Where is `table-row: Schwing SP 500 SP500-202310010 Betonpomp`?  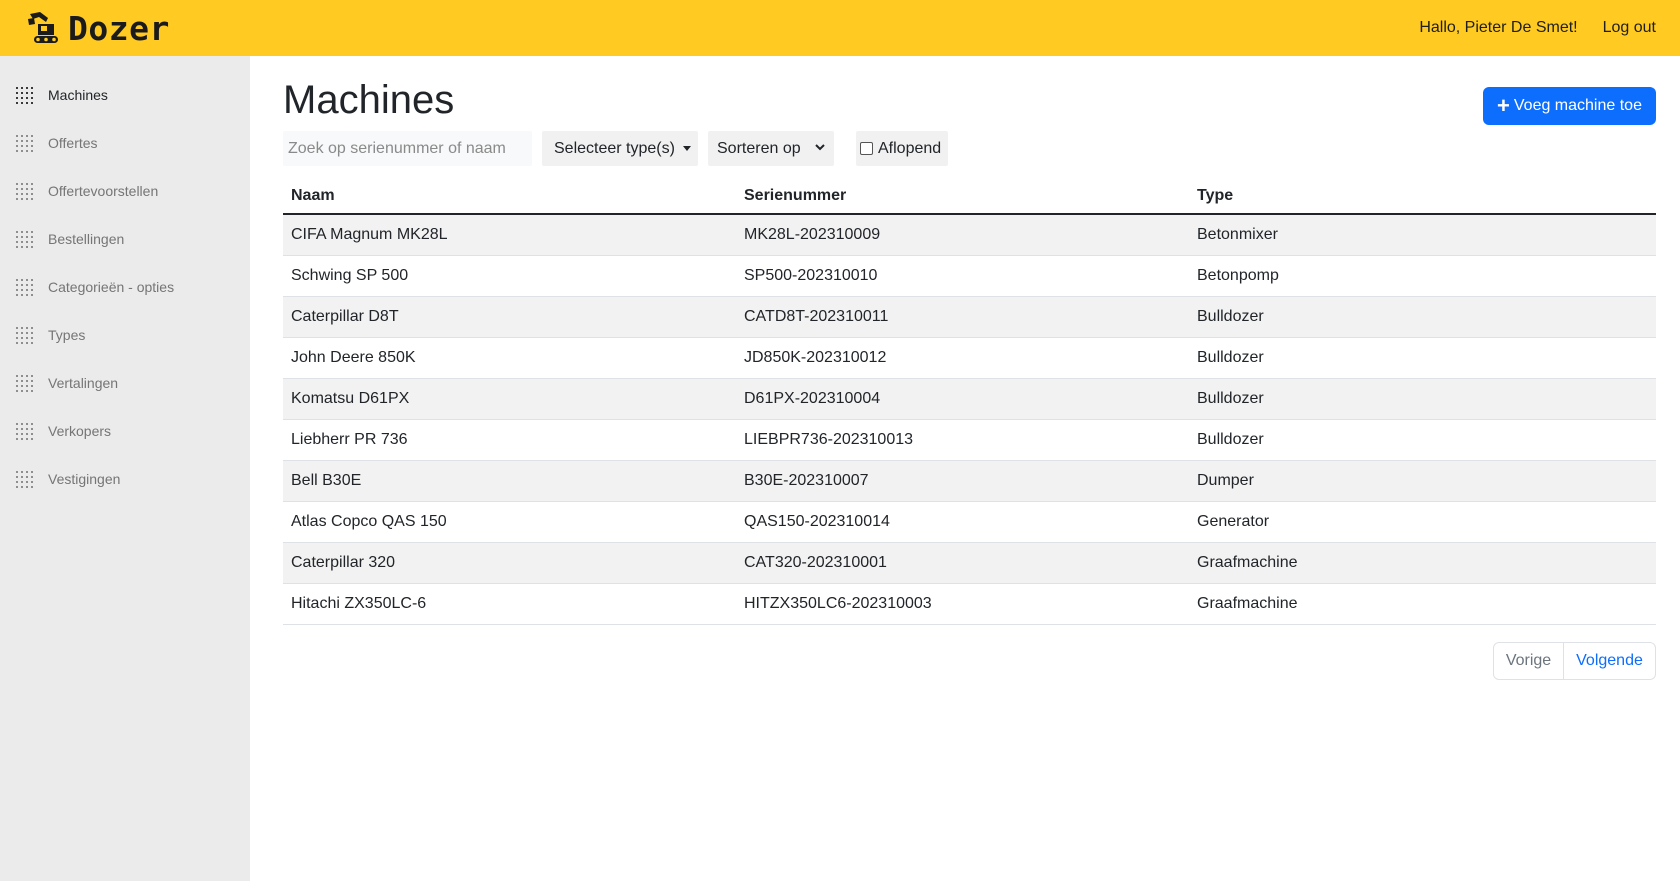
table-row: Schwing SP 500 SP500-202310010 Betonpomp is located at coordinates (969, 276).